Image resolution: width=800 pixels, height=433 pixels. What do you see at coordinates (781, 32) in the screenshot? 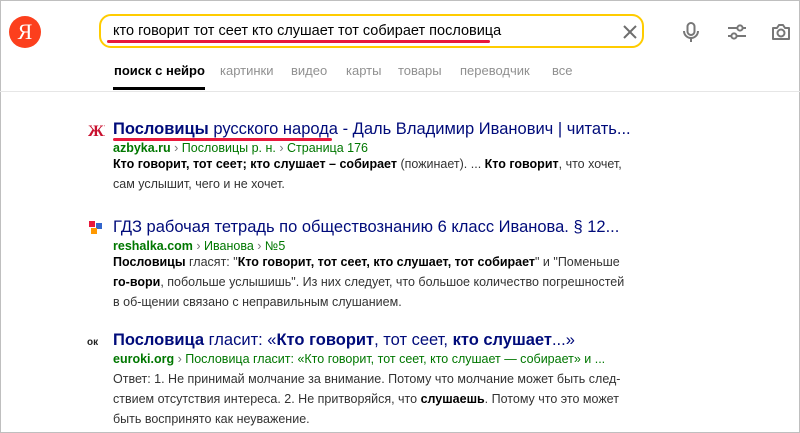
I see `camera-icon` at bounding box center [781, 32].